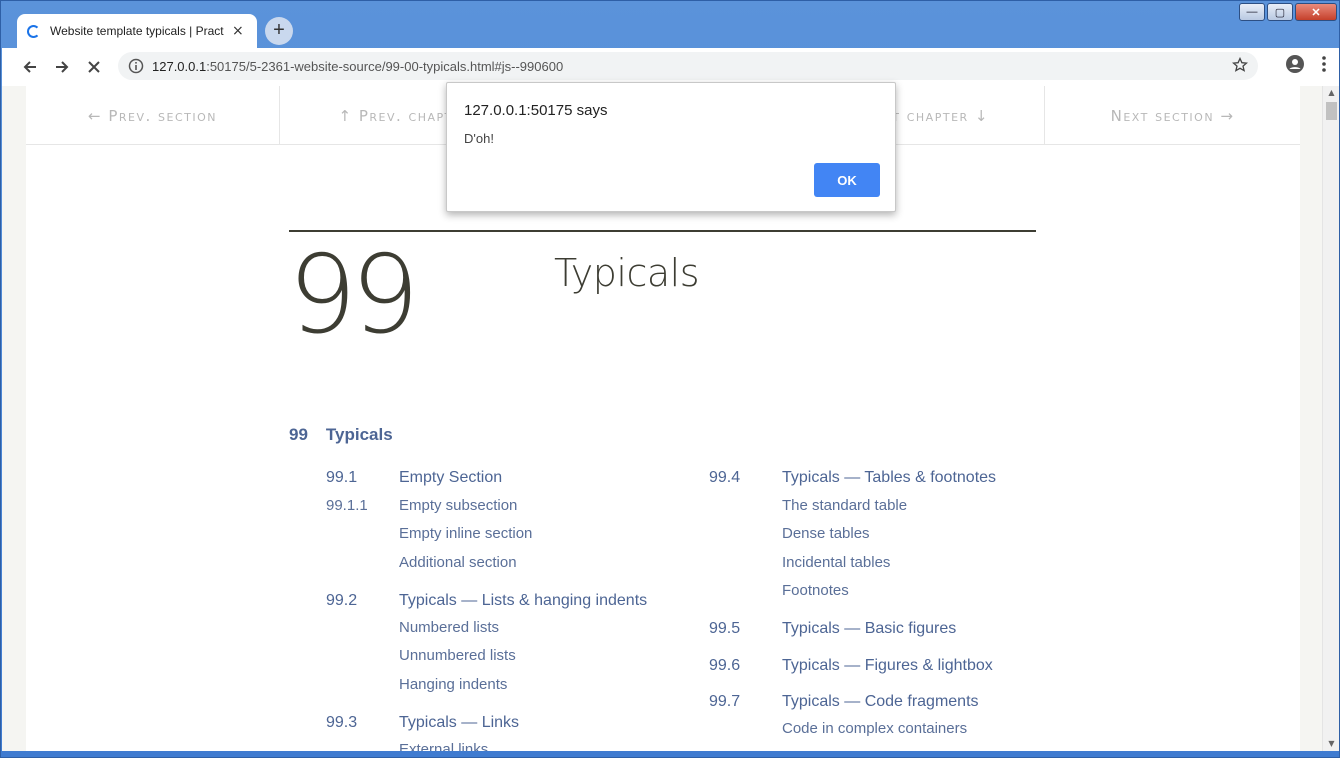 This screenshot has height=758, width=1340. Describe the element at coordinates (459, 723) in the screenshot. I see `toc-entry-link: Typicals — Links` at that location.